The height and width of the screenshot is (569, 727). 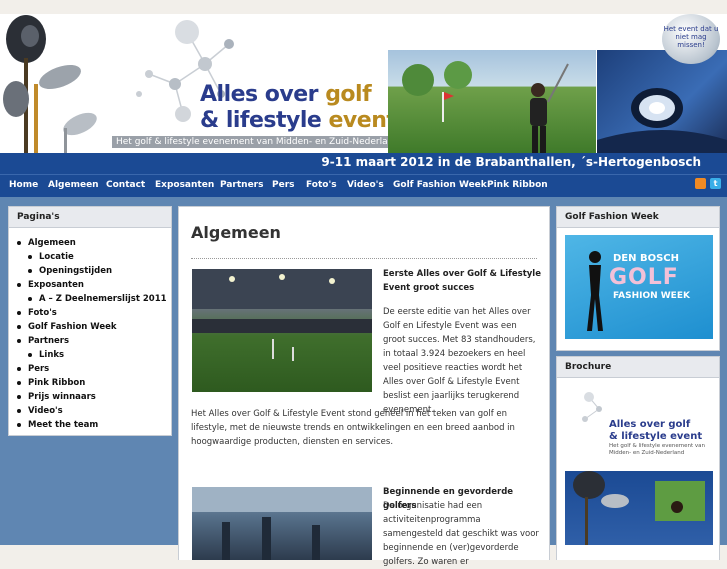 What do you see at coordinates (638, 367) in the screenshot?
I see `widget-title: Brochure` at bounding box center [638, 367].